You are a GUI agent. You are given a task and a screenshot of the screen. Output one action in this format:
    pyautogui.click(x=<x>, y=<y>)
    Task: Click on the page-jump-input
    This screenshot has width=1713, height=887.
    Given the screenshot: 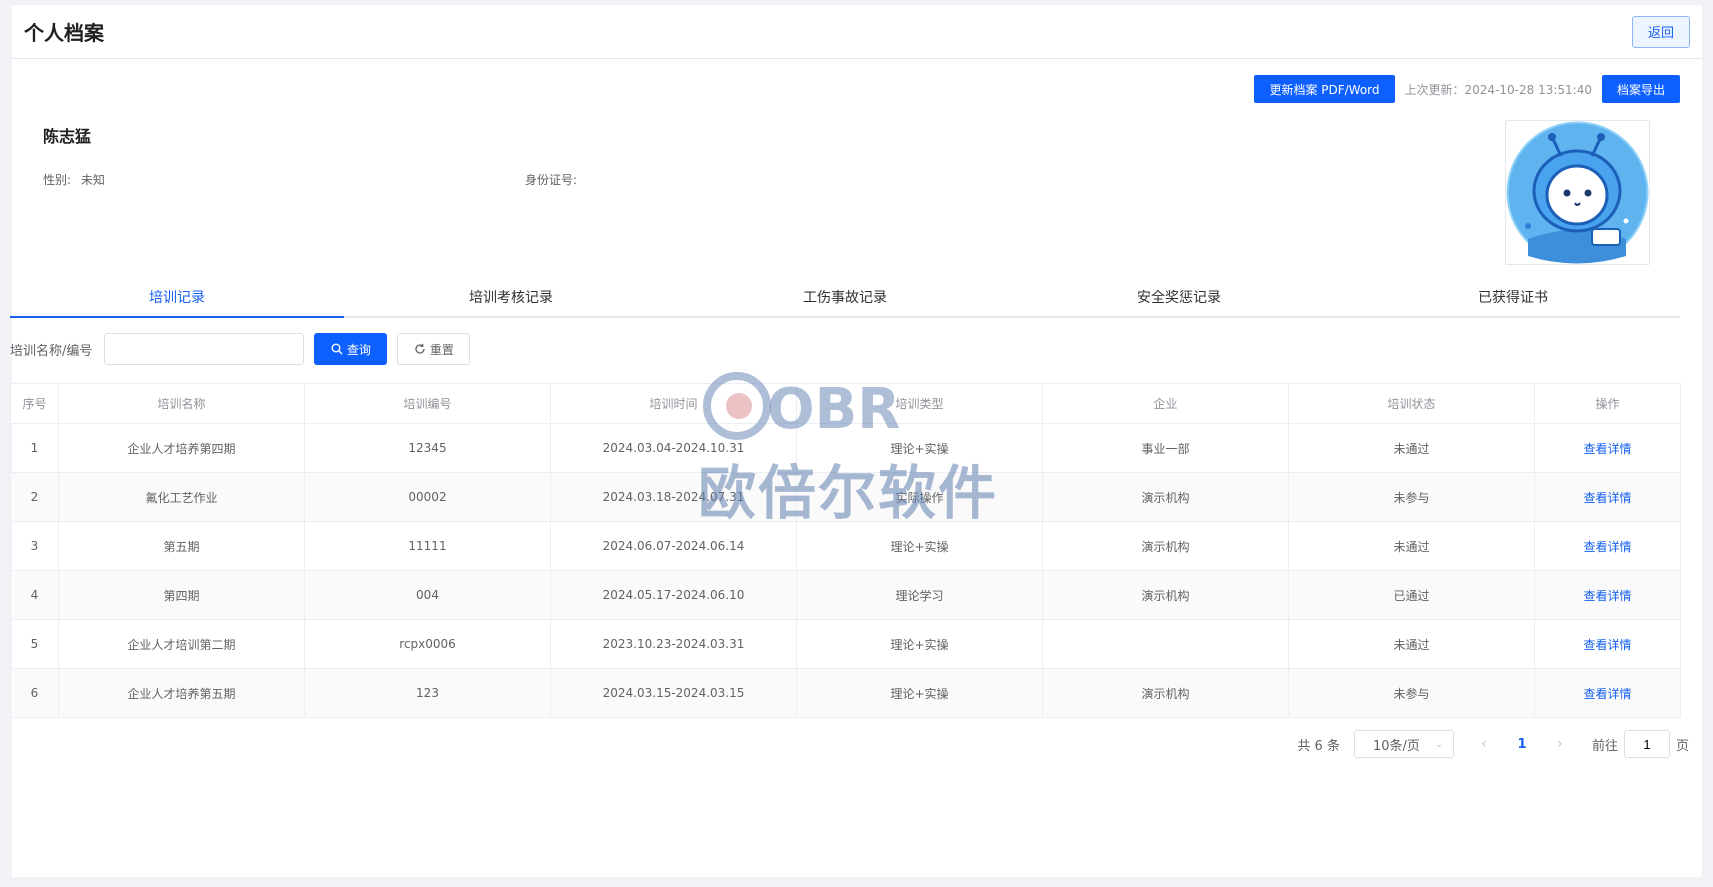 What is the action you would take?
    pyautogui.click(x=1646, y=744)
    